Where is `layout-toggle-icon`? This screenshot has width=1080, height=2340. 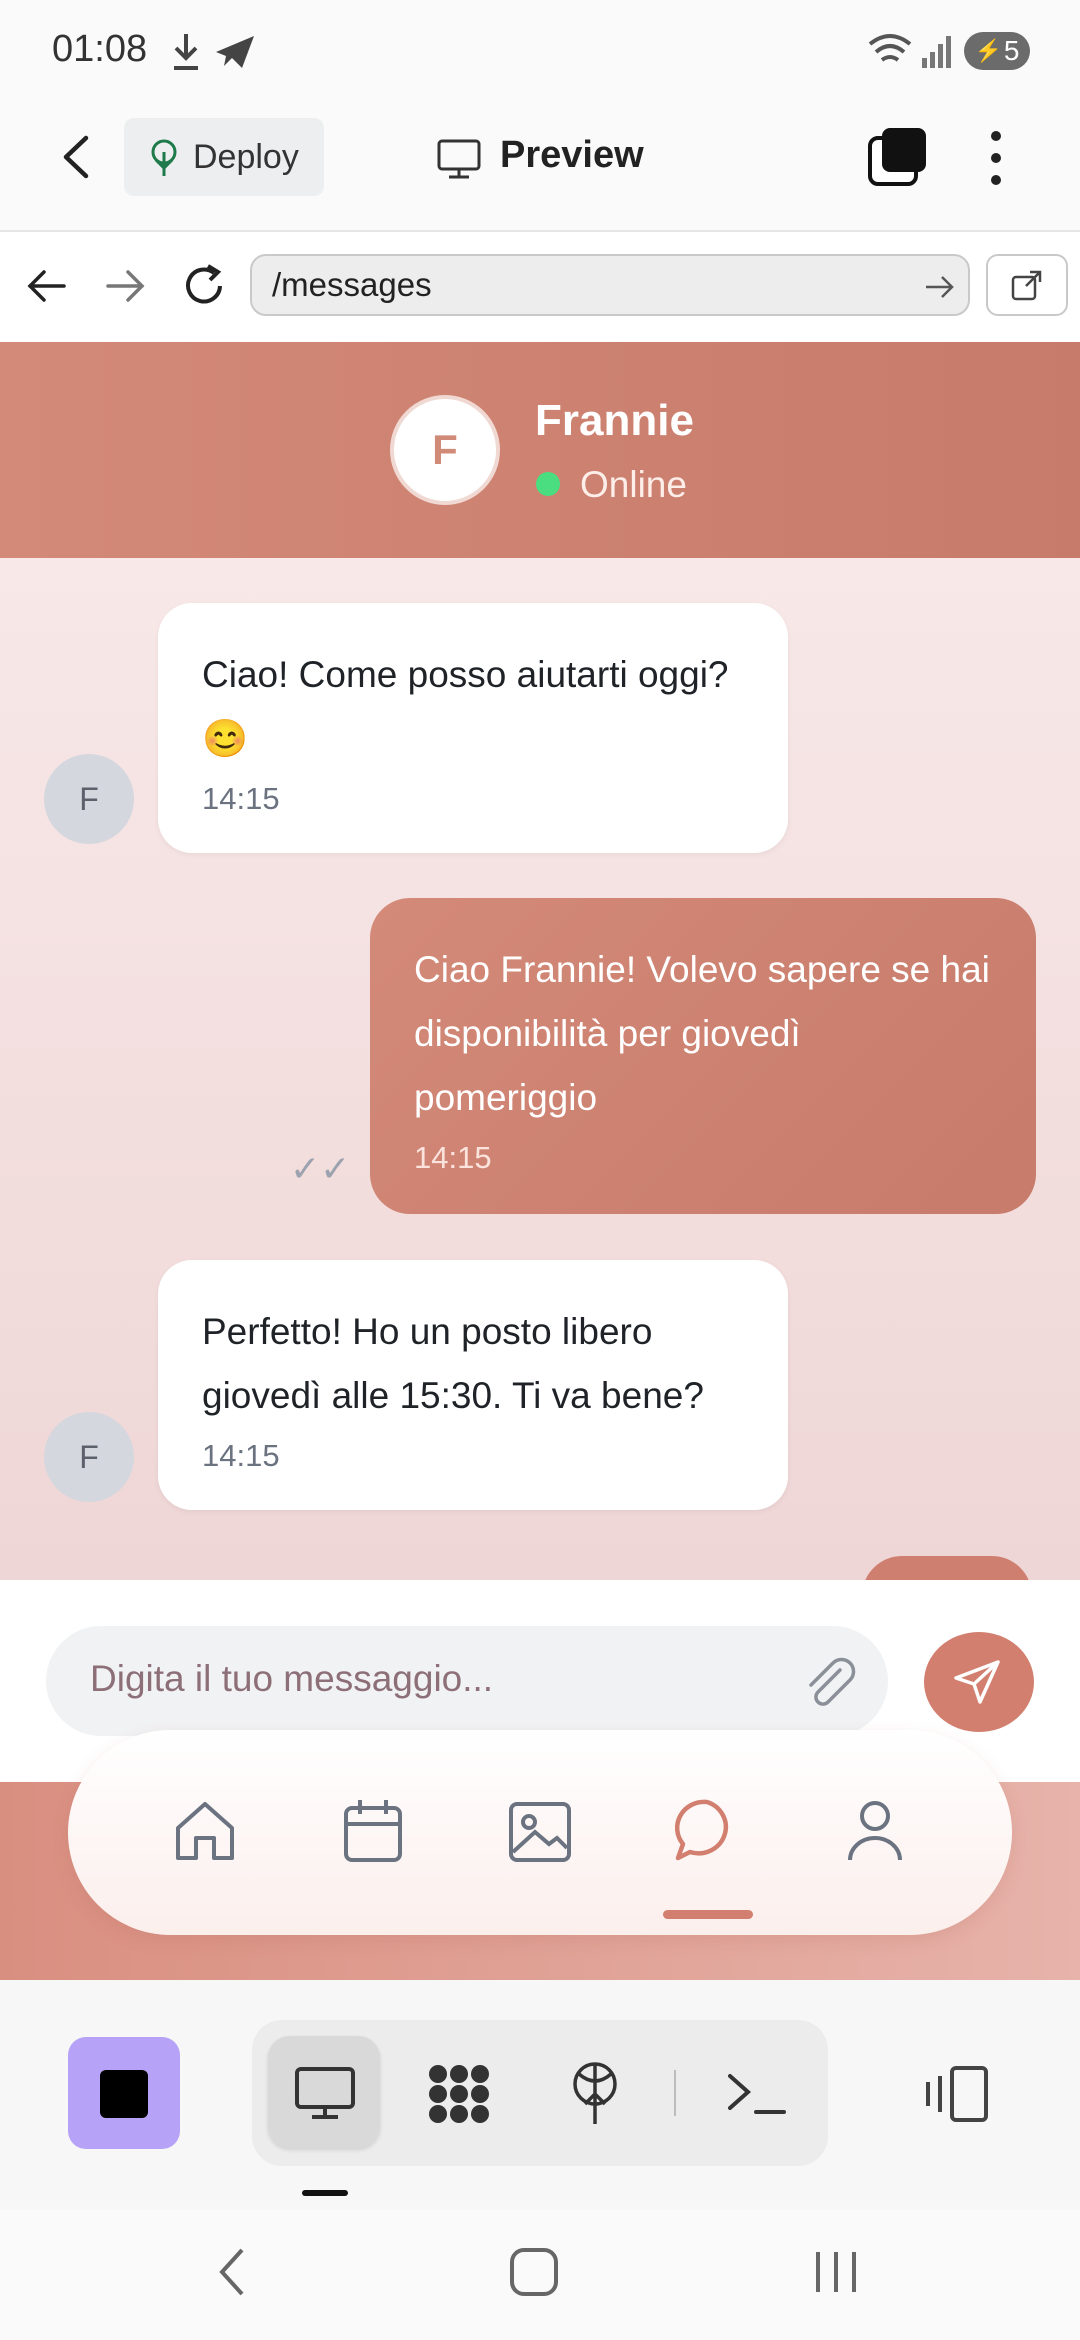 layout-toggle-icon is located at coordinates (957, 2094).